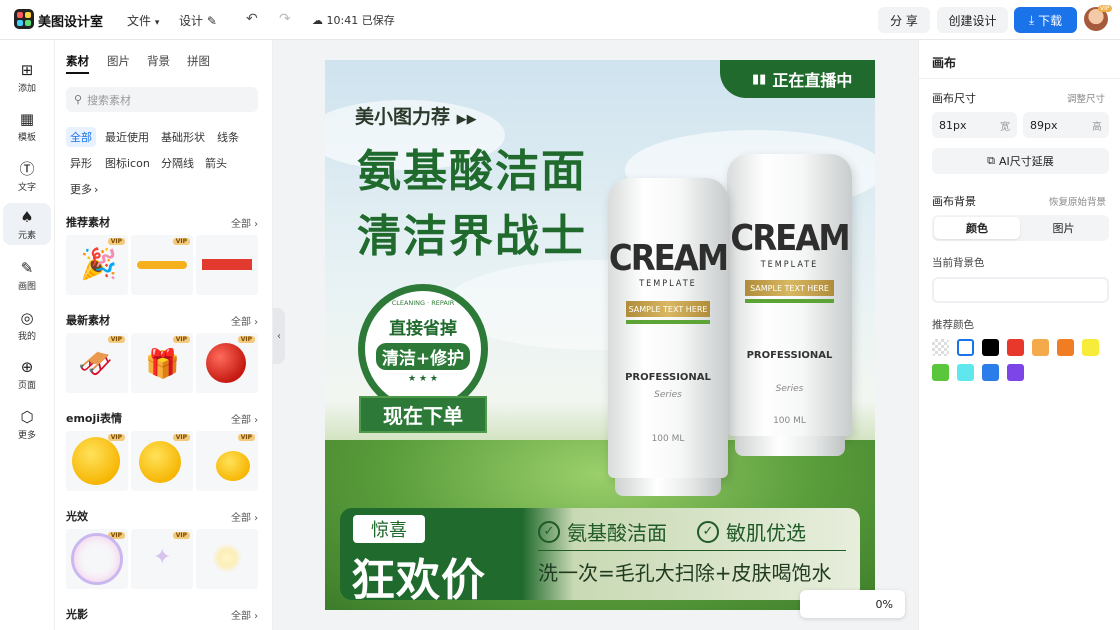 The width and height of the screenshot is (1120, 630). Describe the element at coordinates (990, 347) in the screenshot. I see `swatch-black` at that location.